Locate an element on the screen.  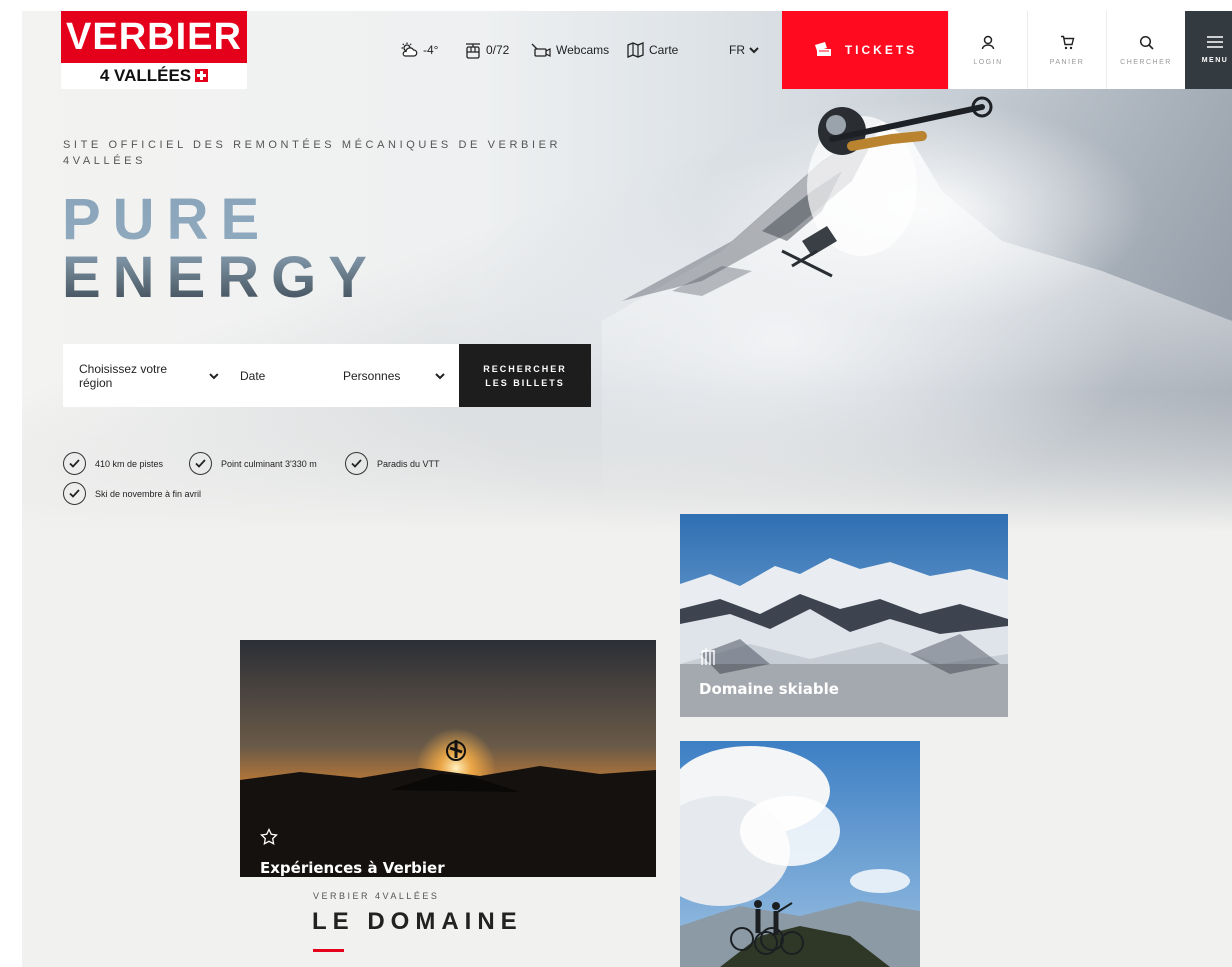
mountain-bikers-image is located at coordinates (800, 854).